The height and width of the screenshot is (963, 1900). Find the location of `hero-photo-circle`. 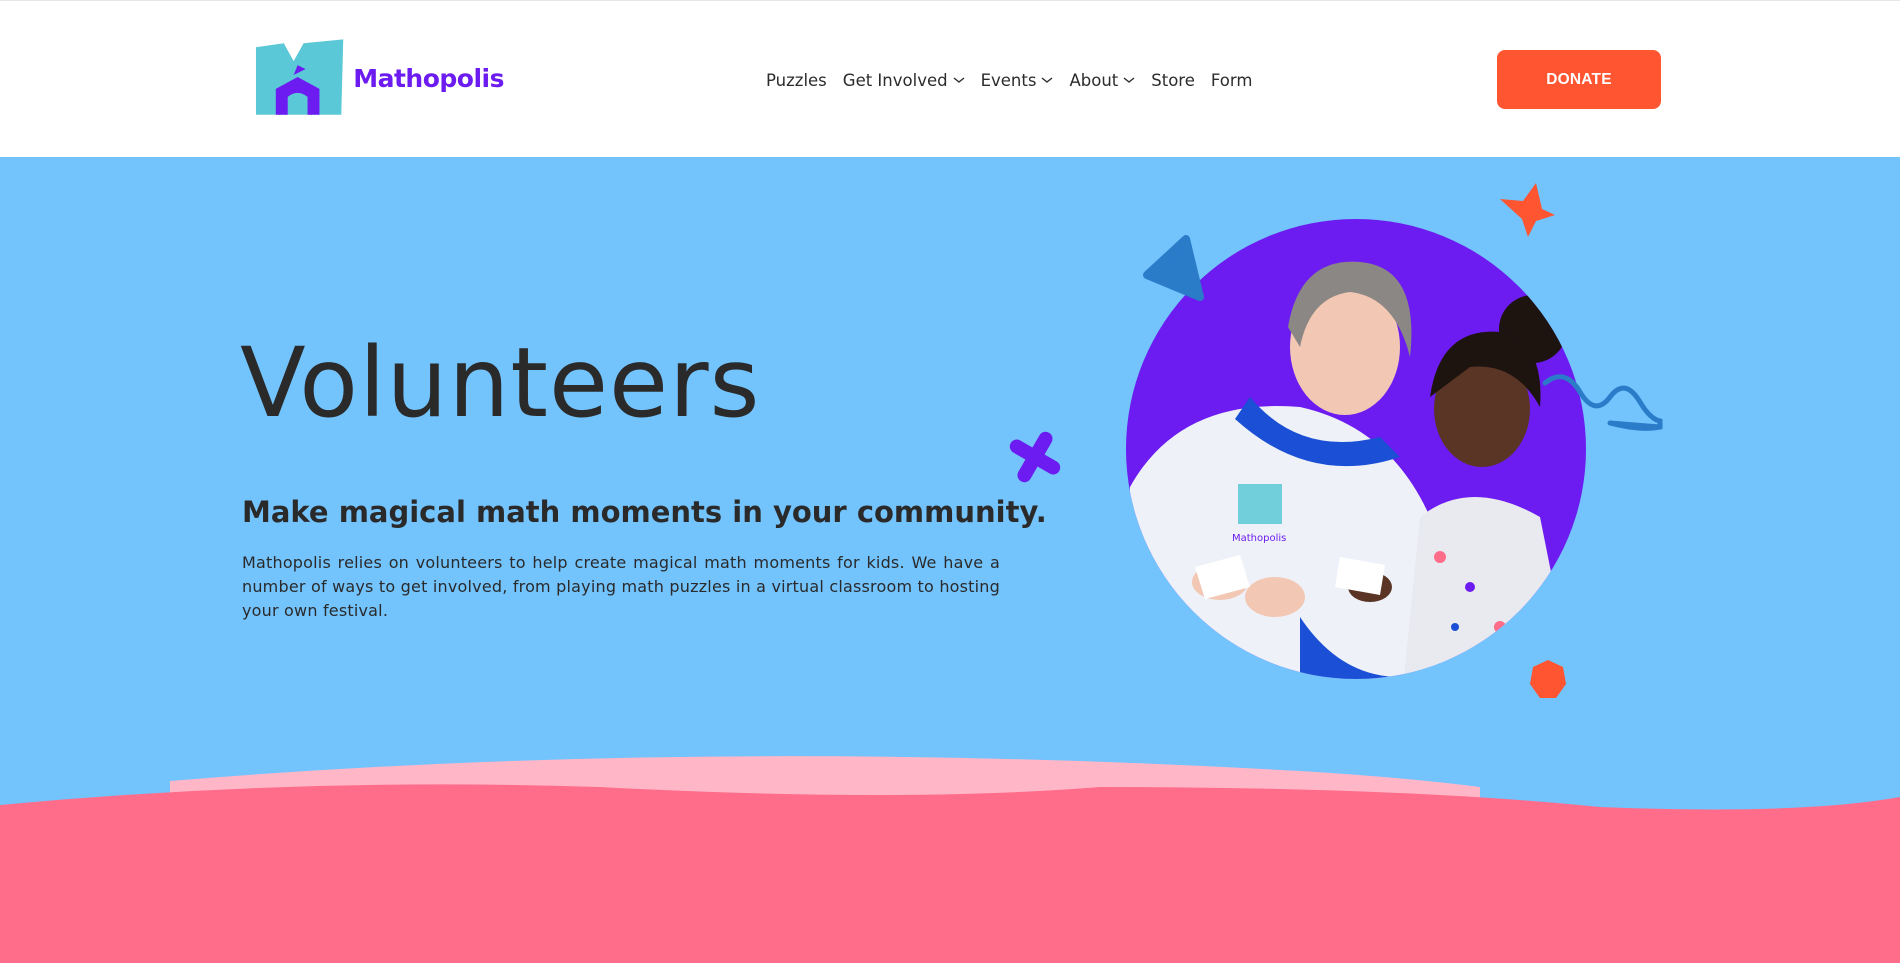

hero-photo-circle is located at coordinates (1356, 449).